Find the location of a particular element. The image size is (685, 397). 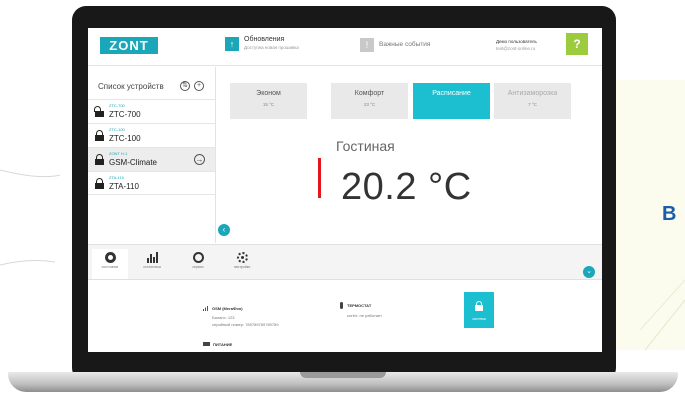

gear-icon is located at coordinates (242, 257).